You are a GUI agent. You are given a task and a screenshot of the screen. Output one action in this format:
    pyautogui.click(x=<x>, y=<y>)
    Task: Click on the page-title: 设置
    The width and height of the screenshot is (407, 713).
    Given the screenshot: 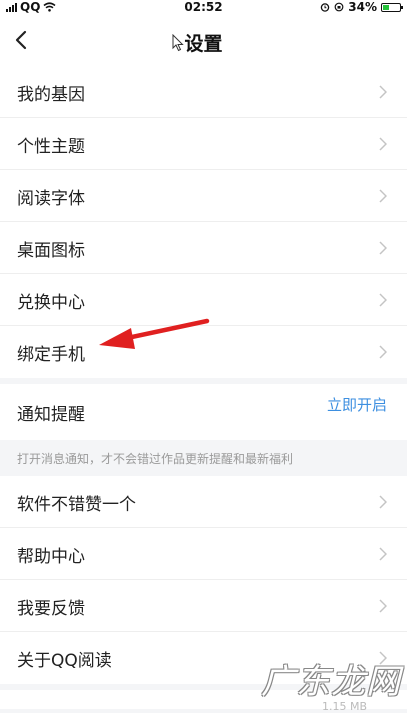 What is the action you would take?
    pyautogui.click(x=203, y=44)
    